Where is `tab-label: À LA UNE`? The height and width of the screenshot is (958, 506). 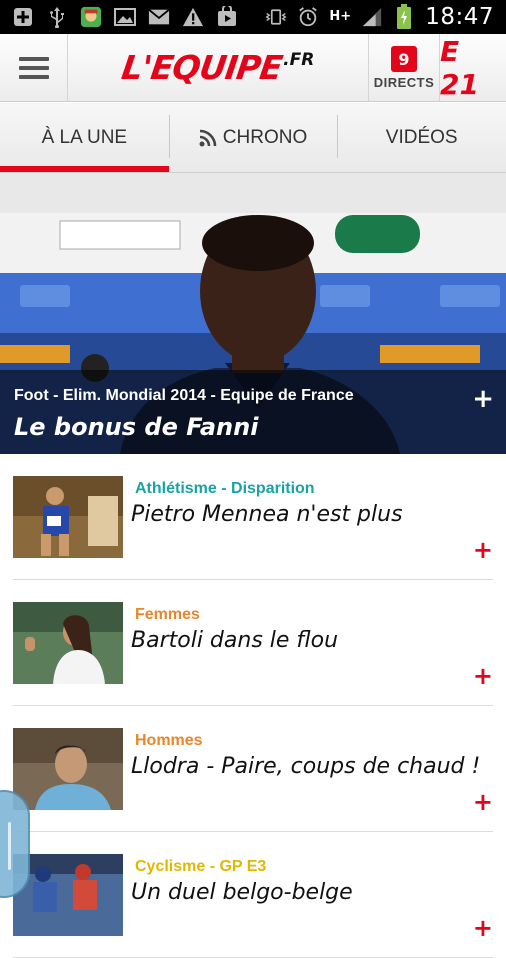
tab-label: À LA UNE is located at coordinates (84, 137).